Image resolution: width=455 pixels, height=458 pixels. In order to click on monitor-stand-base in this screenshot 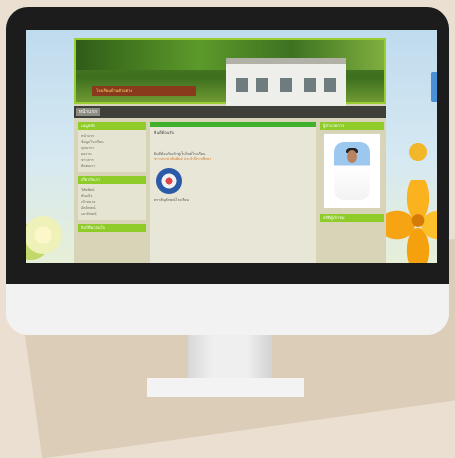, I will do `click(225, 387)`.